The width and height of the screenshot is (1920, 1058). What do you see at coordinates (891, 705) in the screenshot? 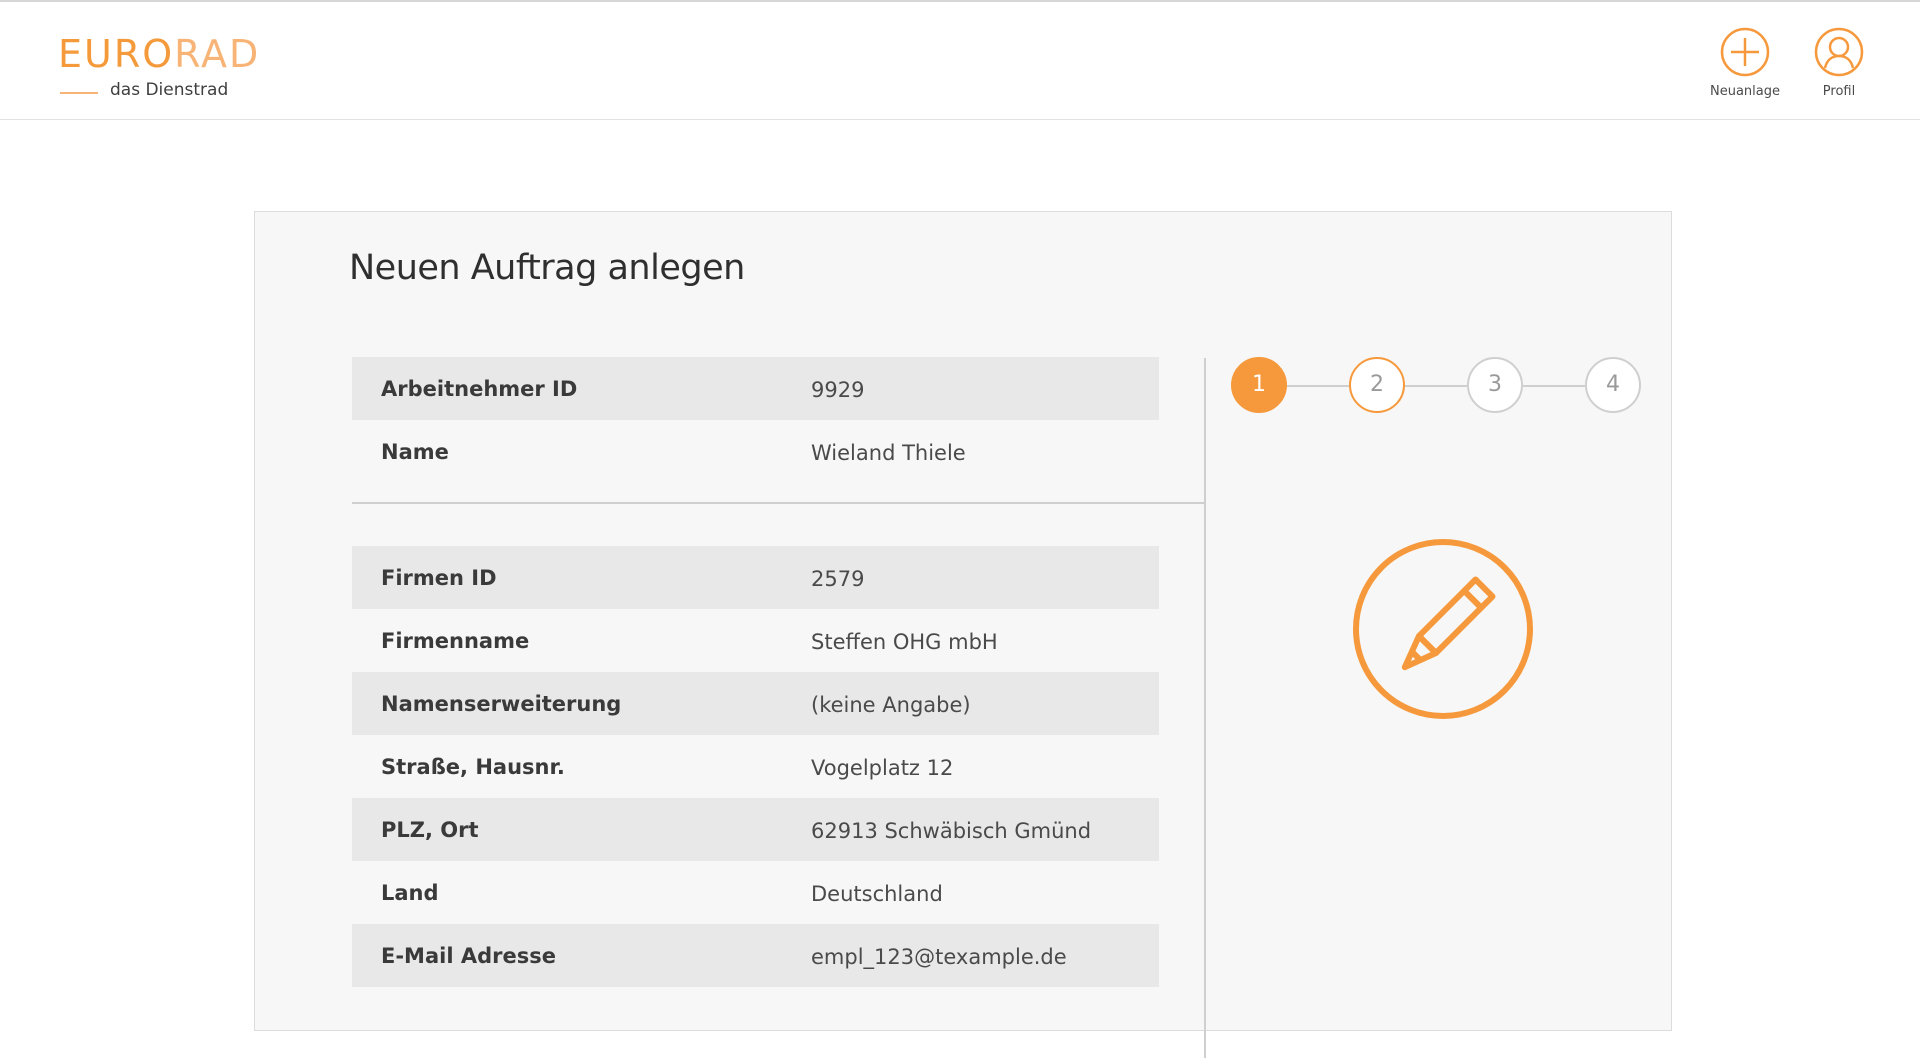
I see `field-value: (keine Angabe)` at bounding box center [891, 705].